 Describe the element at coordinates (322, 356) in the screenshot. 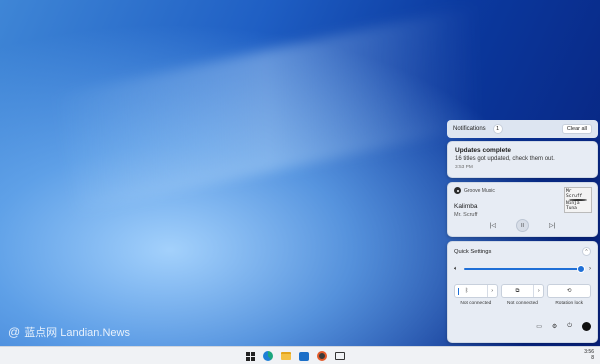

I see `groove-icon` at that location.